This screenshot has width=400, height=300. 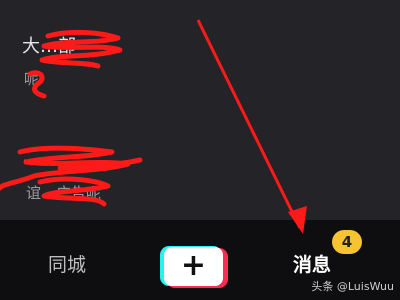 I want to click on list-item-preview: 呢, so click(x=32, y=79).